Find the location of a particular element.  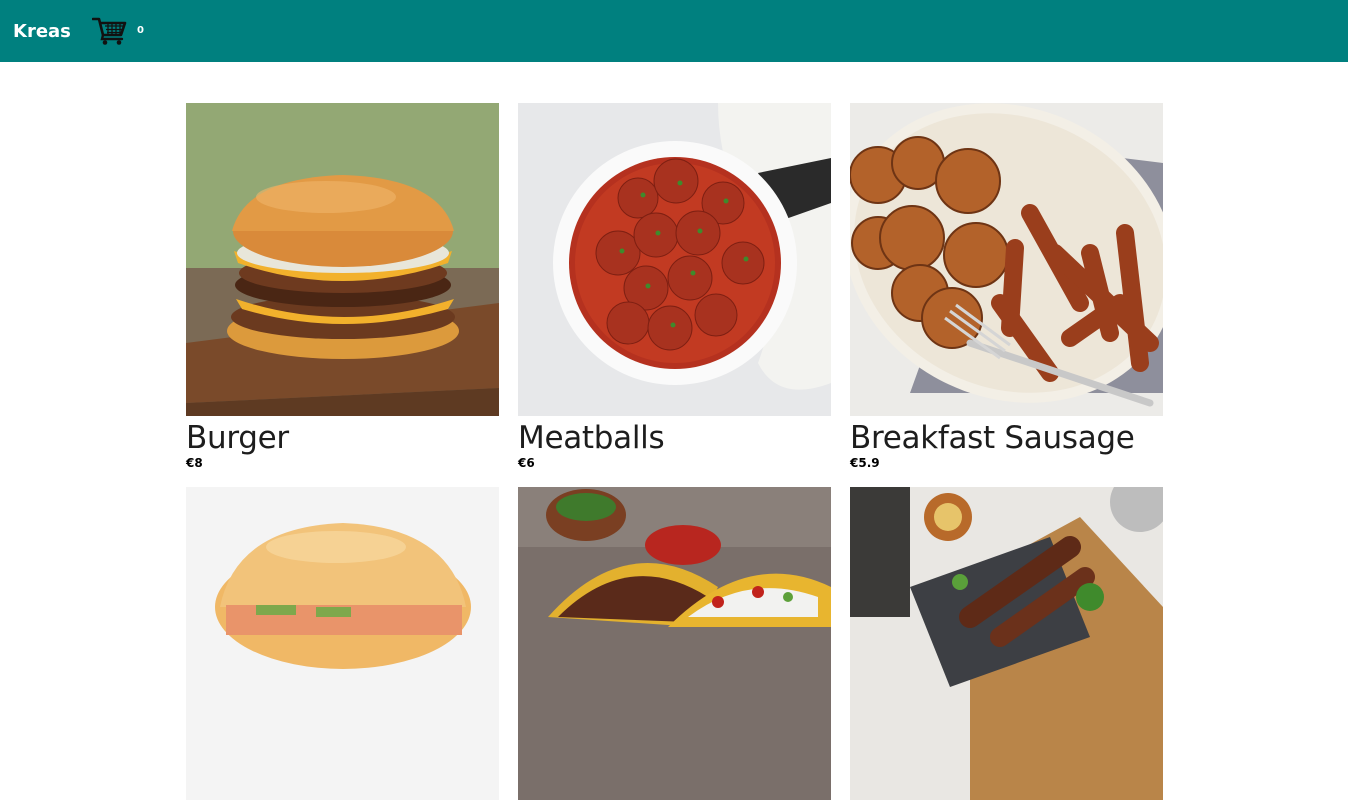

meatballs-photo is located at coordinates (674, 259).